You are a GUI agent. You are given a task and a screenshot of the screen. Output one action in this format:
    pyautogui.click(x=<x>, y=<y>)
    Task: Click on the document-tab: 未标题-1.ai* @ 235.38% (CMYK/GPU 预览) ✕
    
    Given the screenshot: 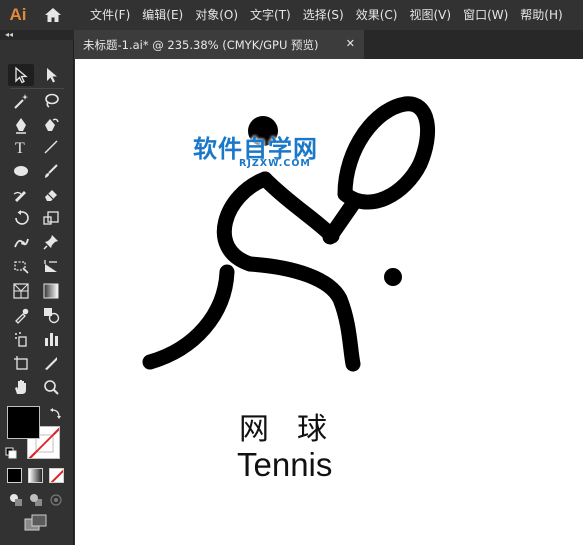 What is the action you would take?
    pyautogui.click(x=219, y=44)
    